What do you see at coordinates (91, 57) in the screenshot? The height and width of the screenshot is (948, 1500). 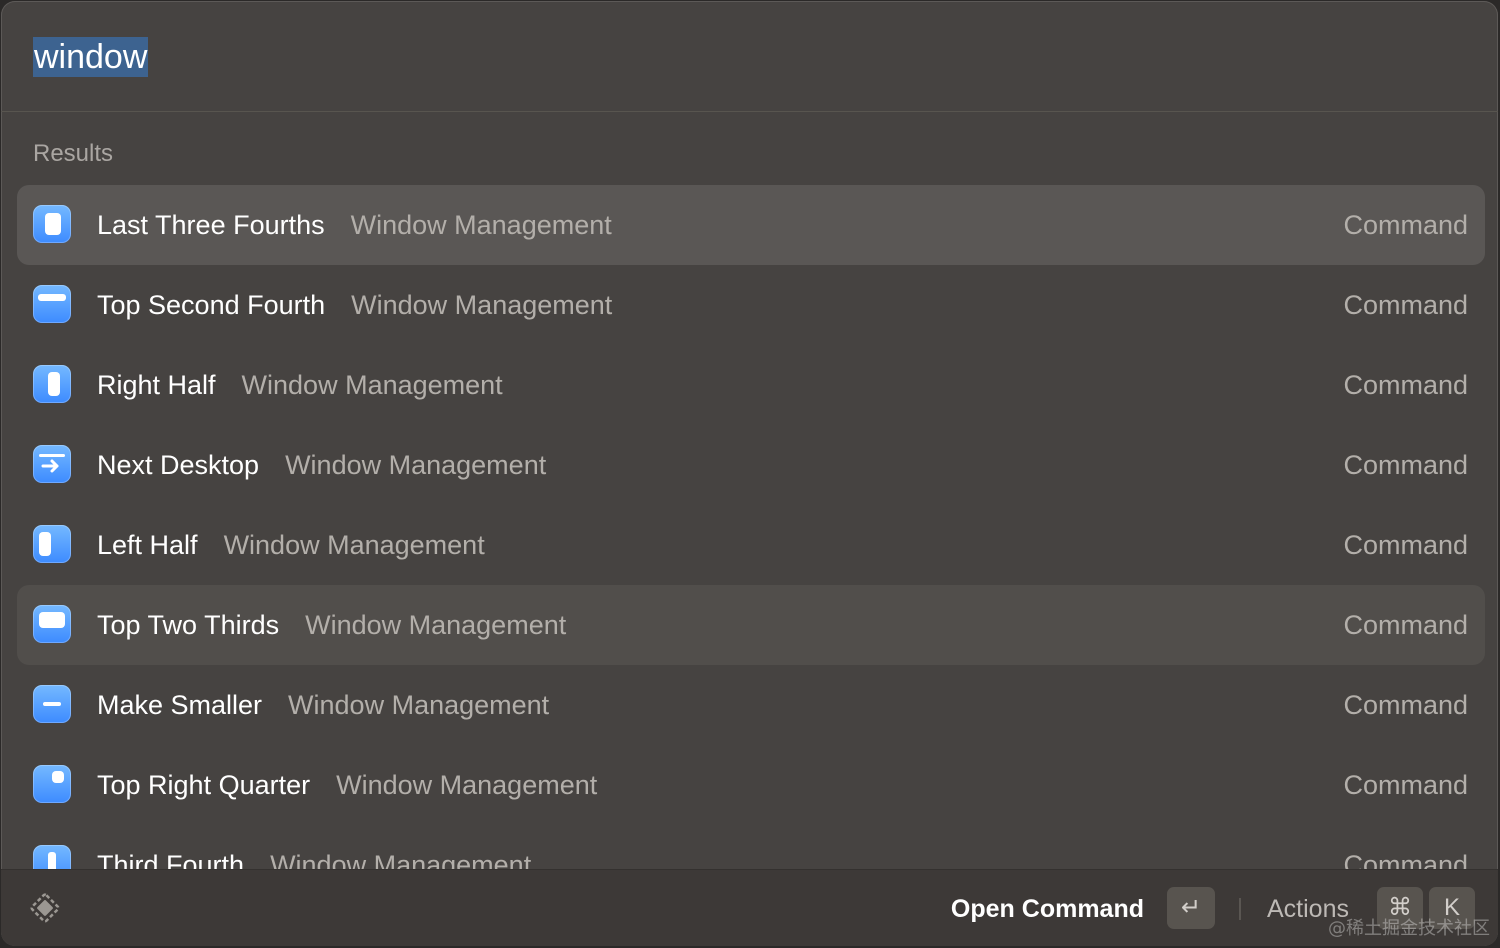 I see `search-input: window` at bounding box center [91, 57].